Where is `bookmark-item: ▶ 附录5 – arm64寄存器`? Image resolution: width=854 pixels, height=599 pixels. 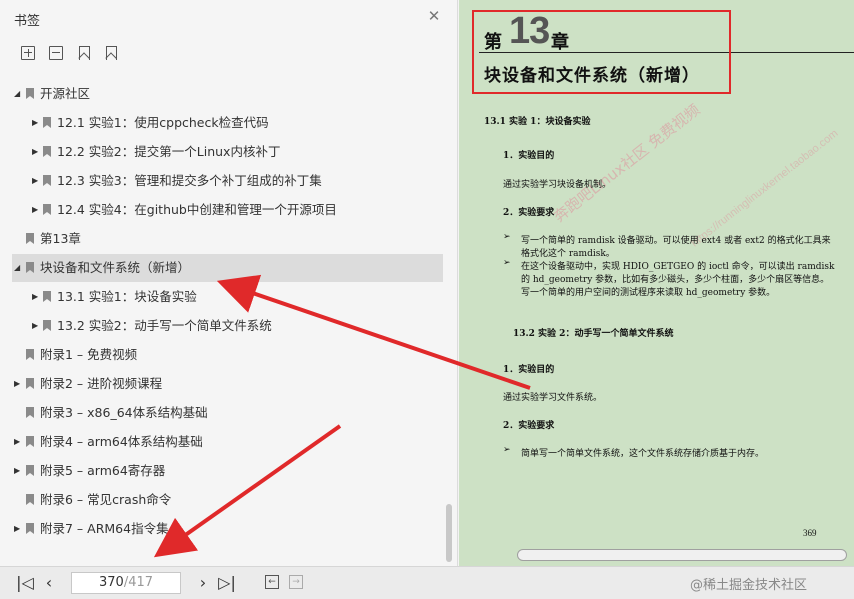 bookmark-item: ▶ 附录5 – arm64寄存器 is located at coordinates (225, 471).